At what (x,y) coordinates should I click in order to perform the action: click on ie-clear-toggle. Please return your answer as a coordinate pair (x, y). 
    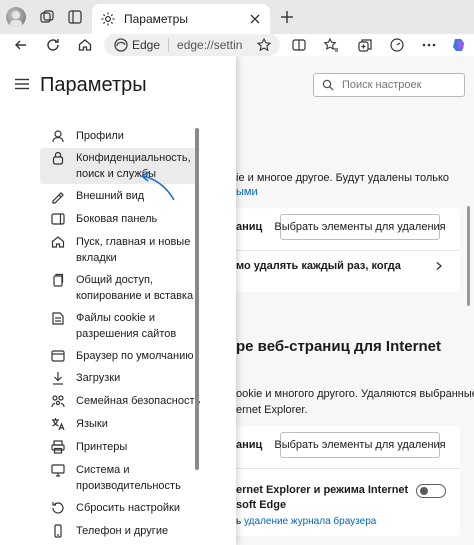
    Looking at the image, I should click on (431, 491).